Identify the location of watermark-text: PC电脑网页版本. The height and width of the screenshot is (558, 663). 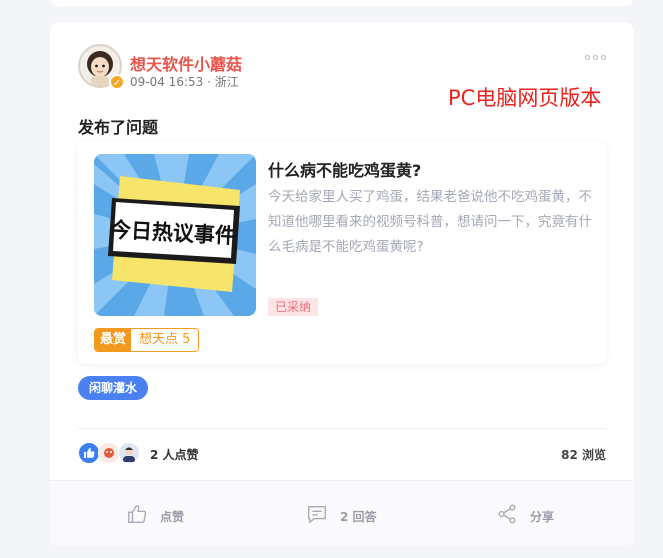
(525, 98).